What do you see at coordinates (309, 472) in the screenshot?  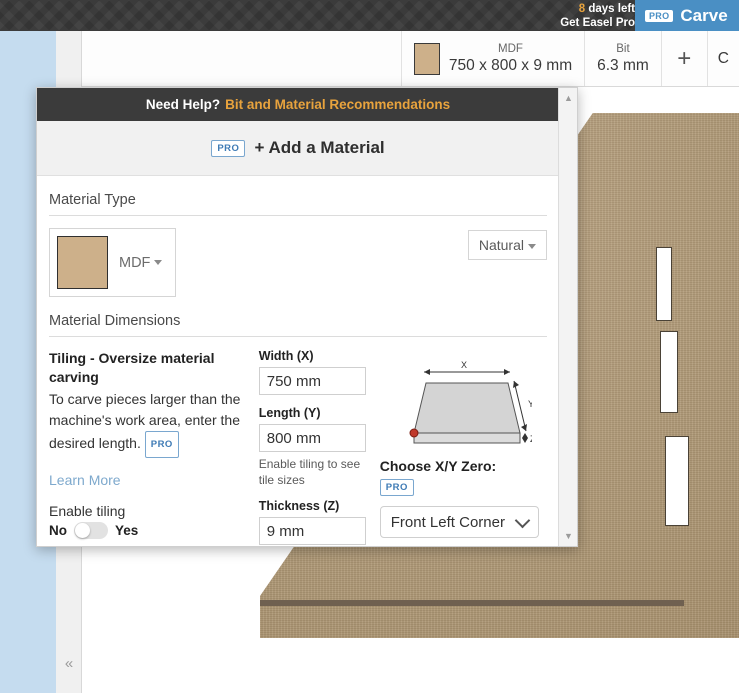 I see `tile-size-hint: Enable tiling to see tile sizes` at bounding box center [309, 472].